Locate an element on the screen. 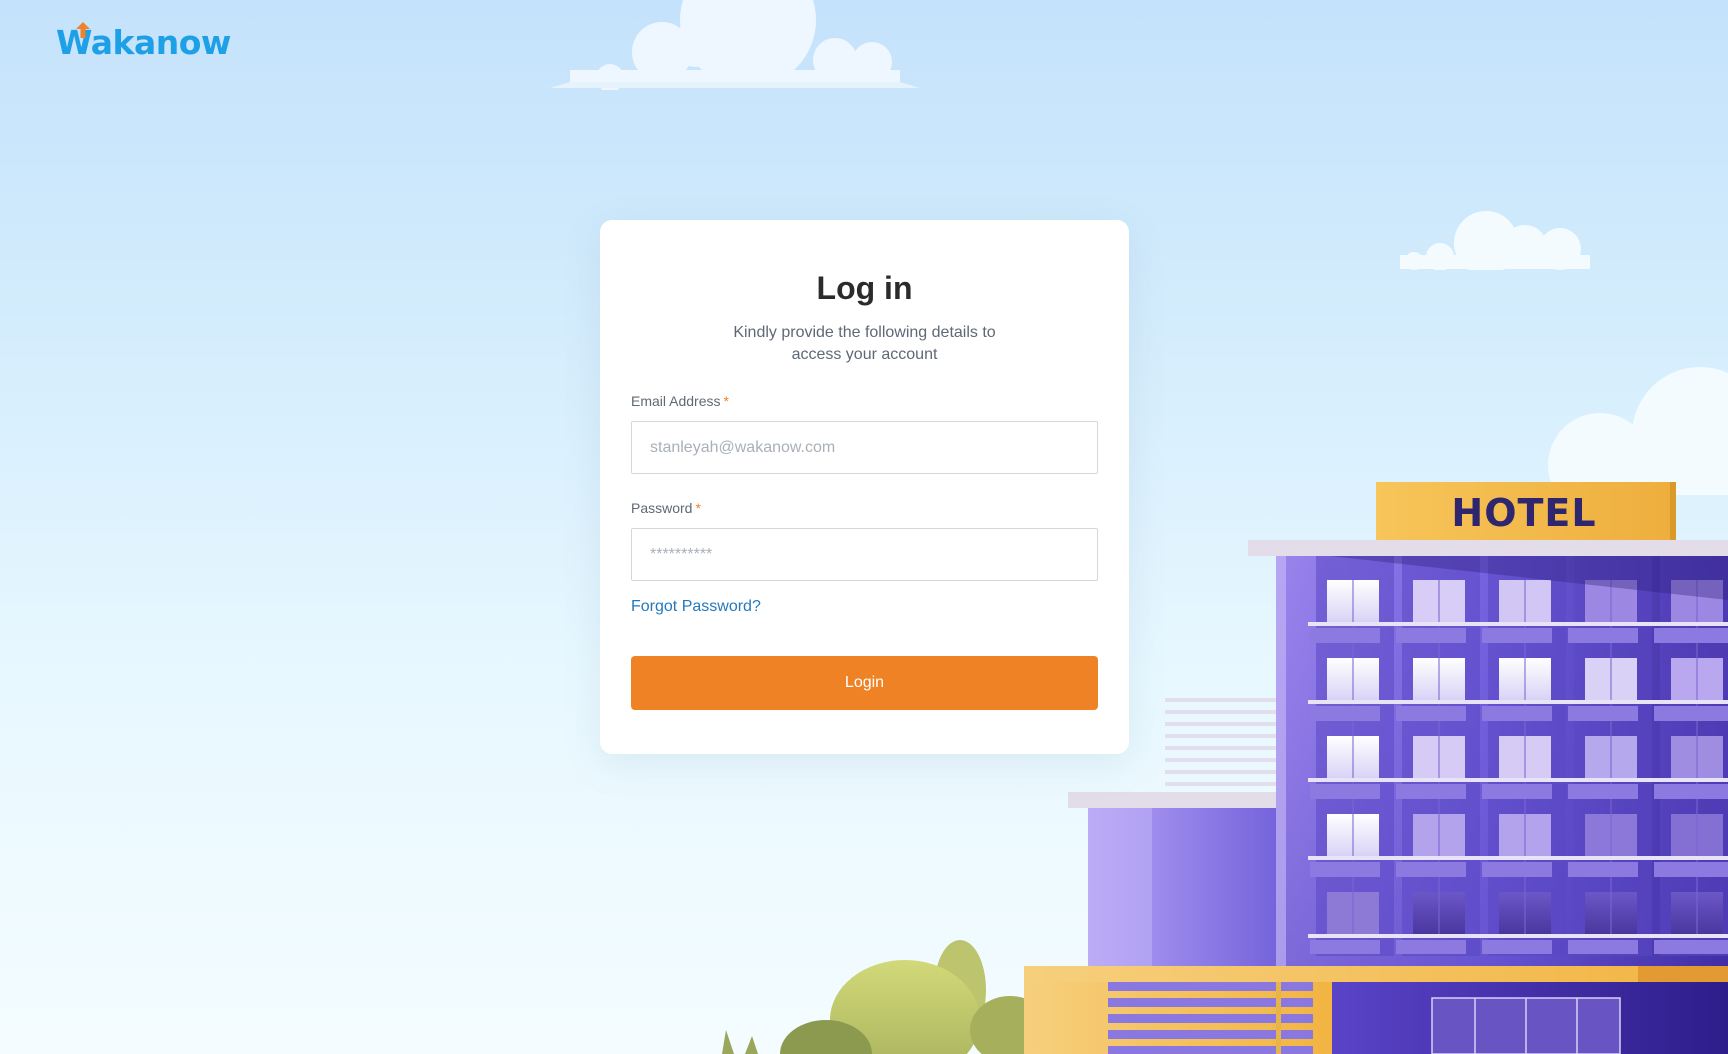  password-label: Password * is located at coordinates (666, 508).